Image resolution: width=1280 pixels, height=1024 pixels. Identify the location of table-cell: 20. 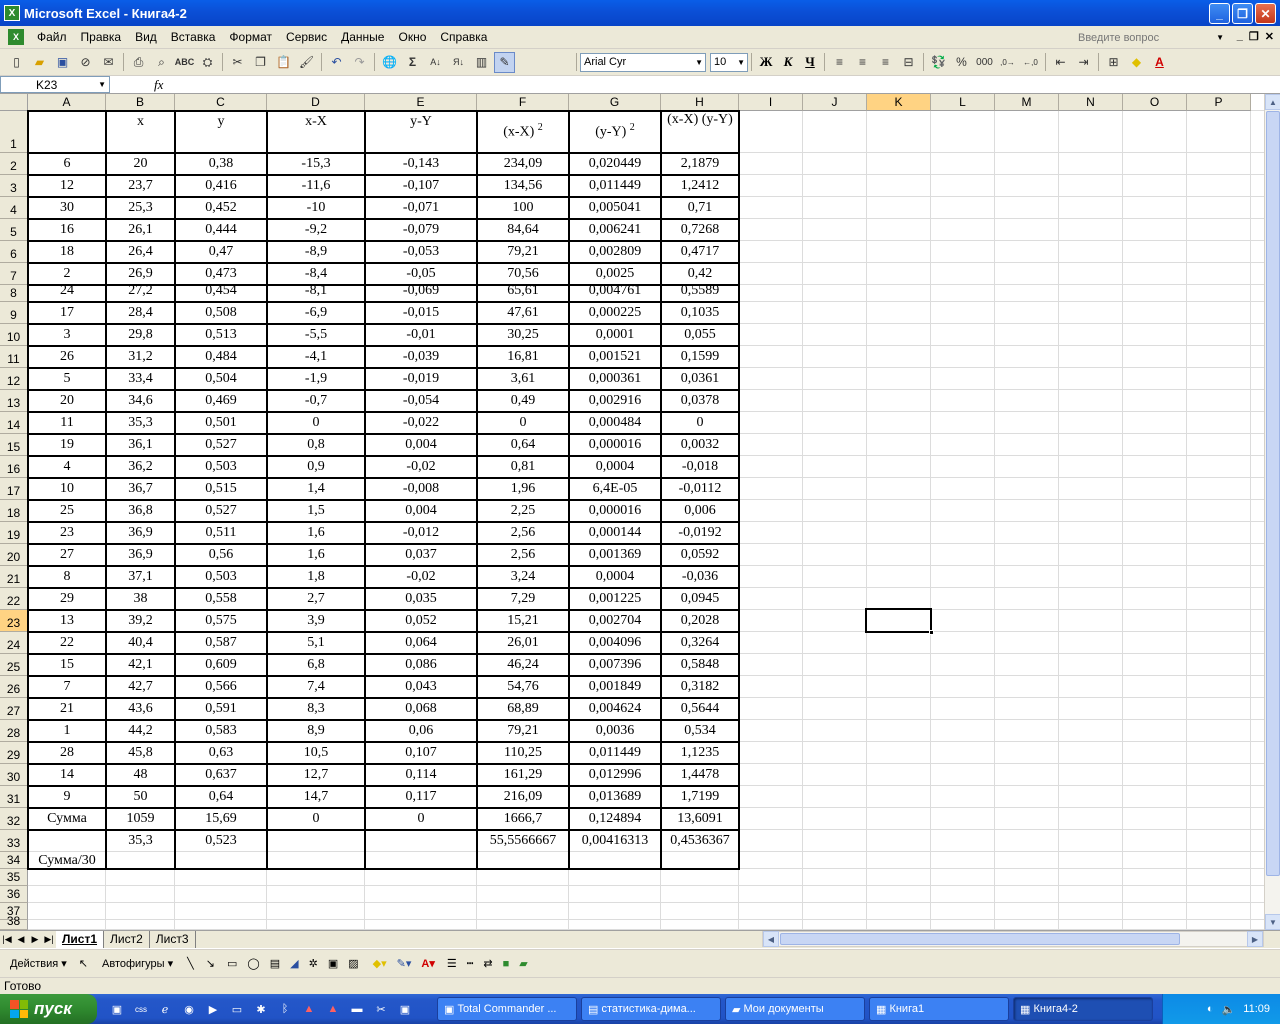
(67, 401).